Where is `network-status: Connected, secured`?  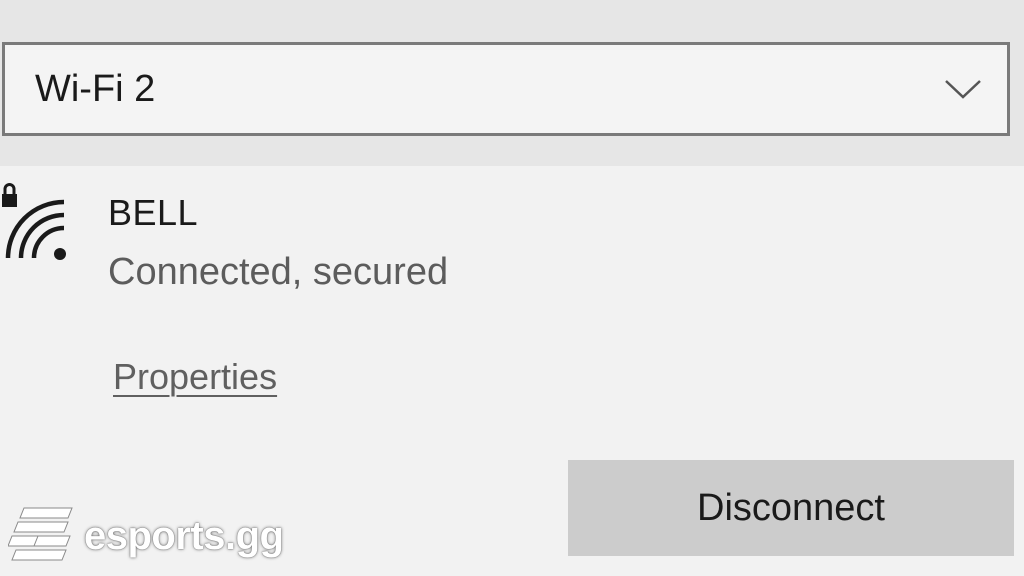 network-status: Connected, secured is located at coordinates (278, 272).